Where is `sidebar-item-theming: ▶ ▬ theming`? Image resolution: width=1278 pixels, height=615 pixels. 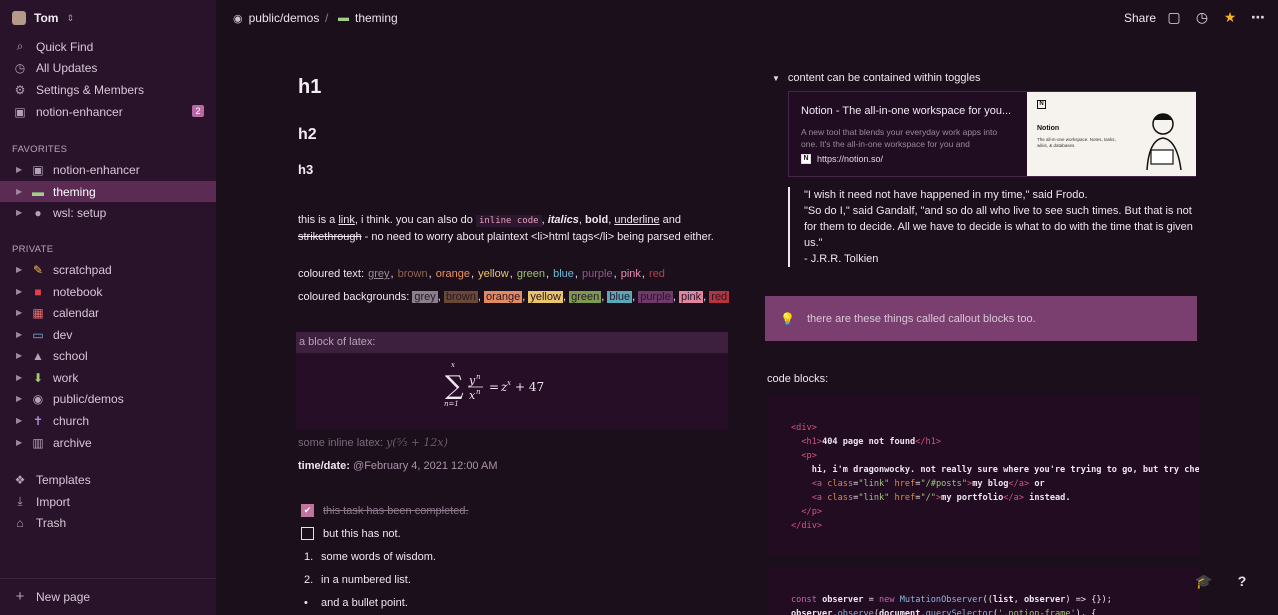
sidebar-item-theming: ▶ ▬ theming is located at coordinates (108, 191).